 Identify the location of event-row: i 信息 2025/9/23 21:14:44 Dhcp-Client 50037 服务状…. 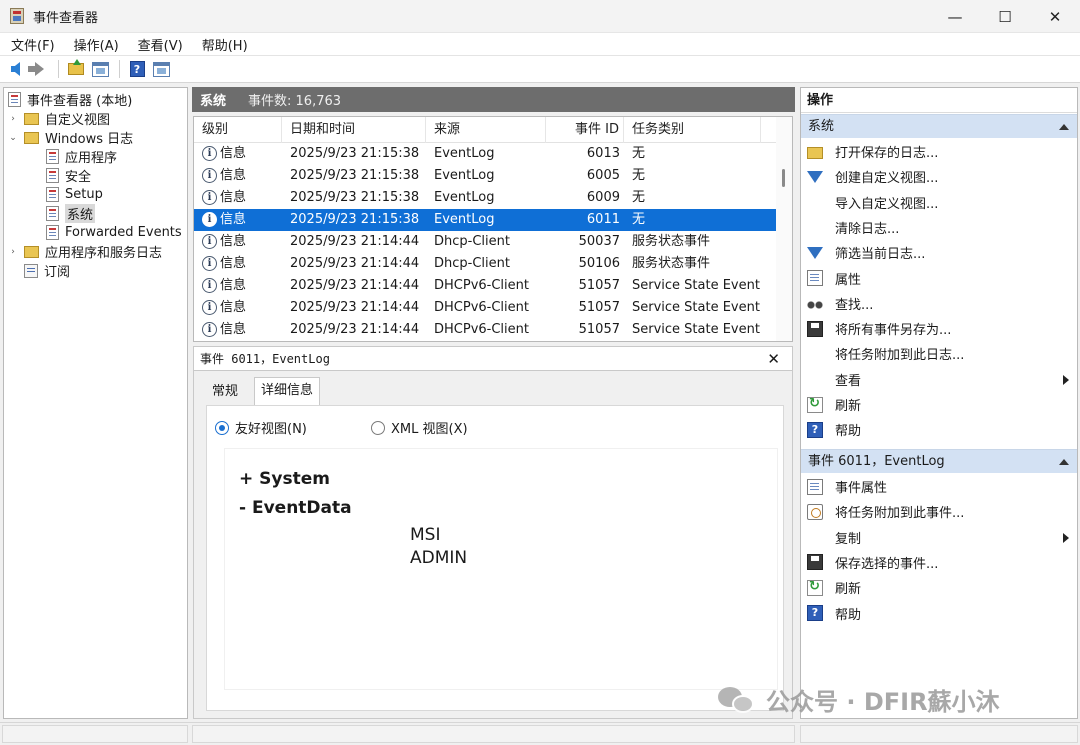
(486, 242).